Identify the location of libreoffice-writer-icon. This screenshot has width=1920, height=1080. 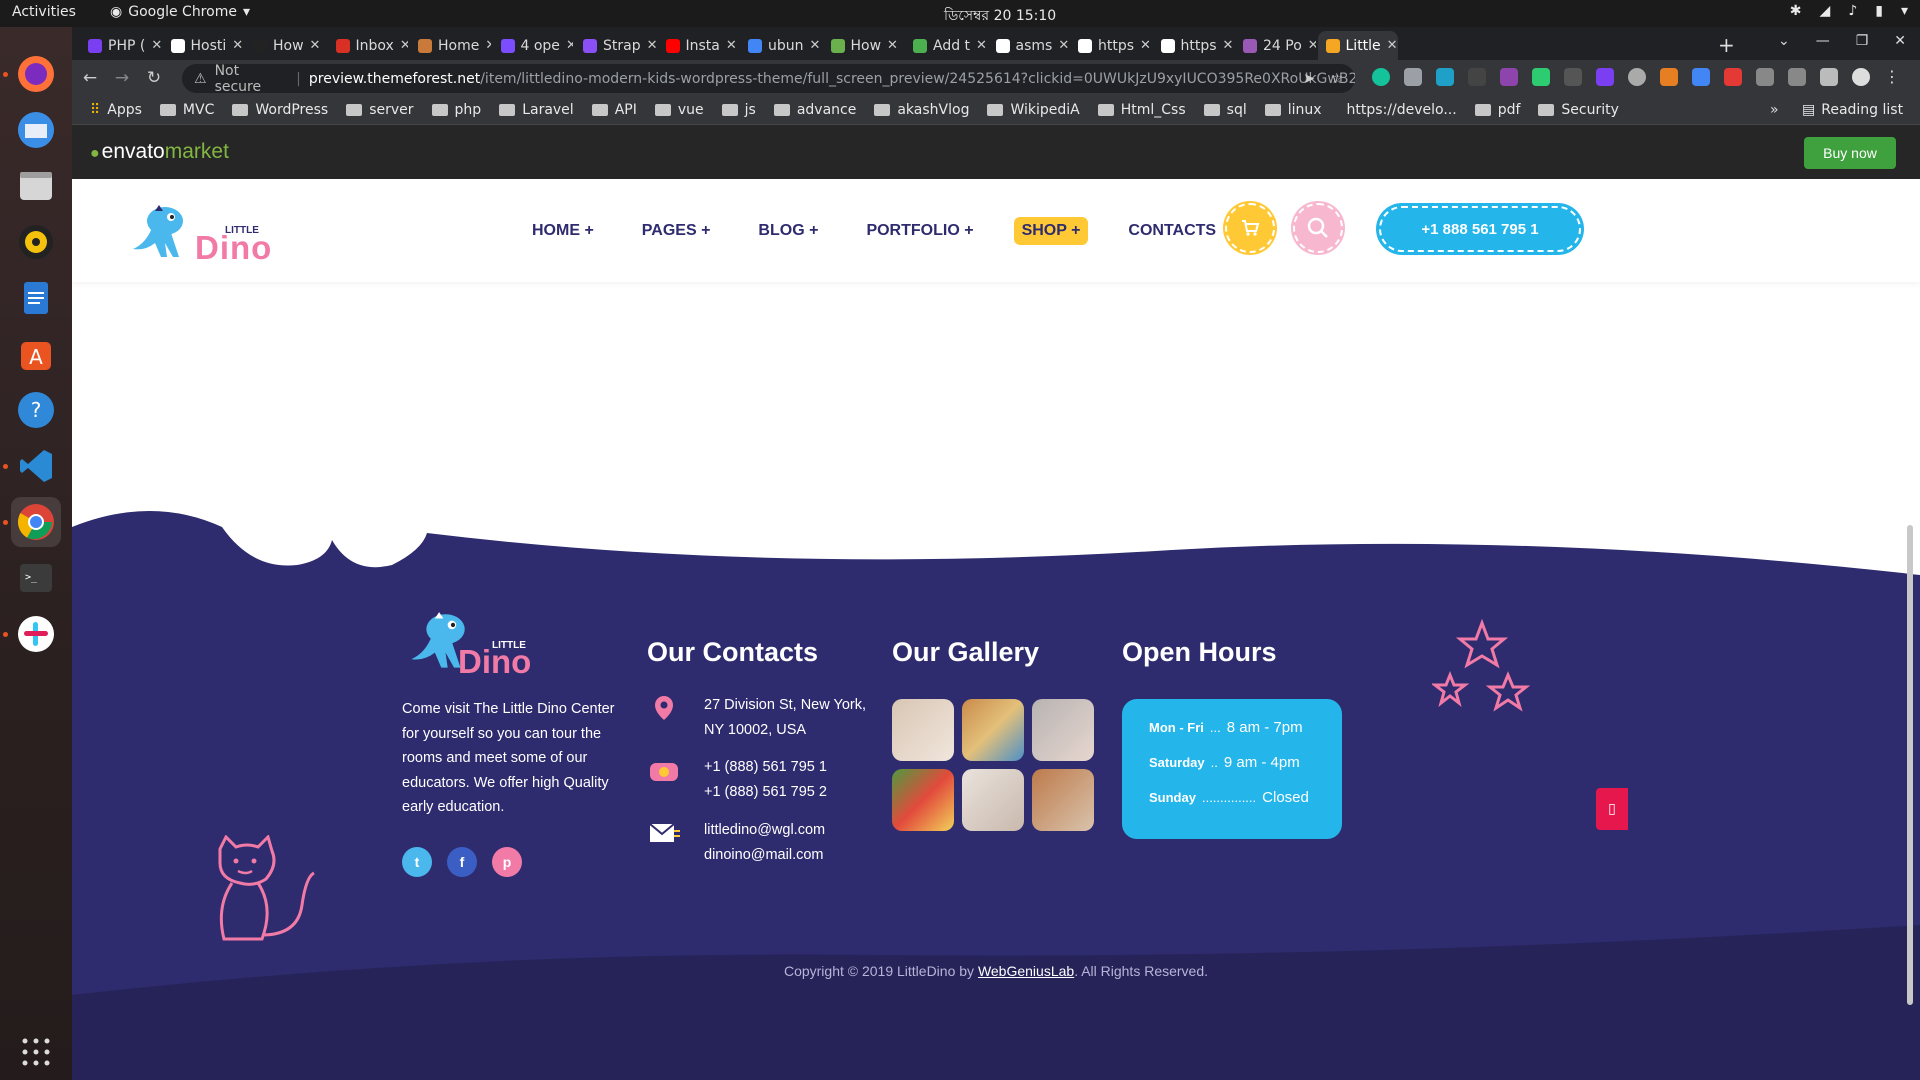
(36, 298).